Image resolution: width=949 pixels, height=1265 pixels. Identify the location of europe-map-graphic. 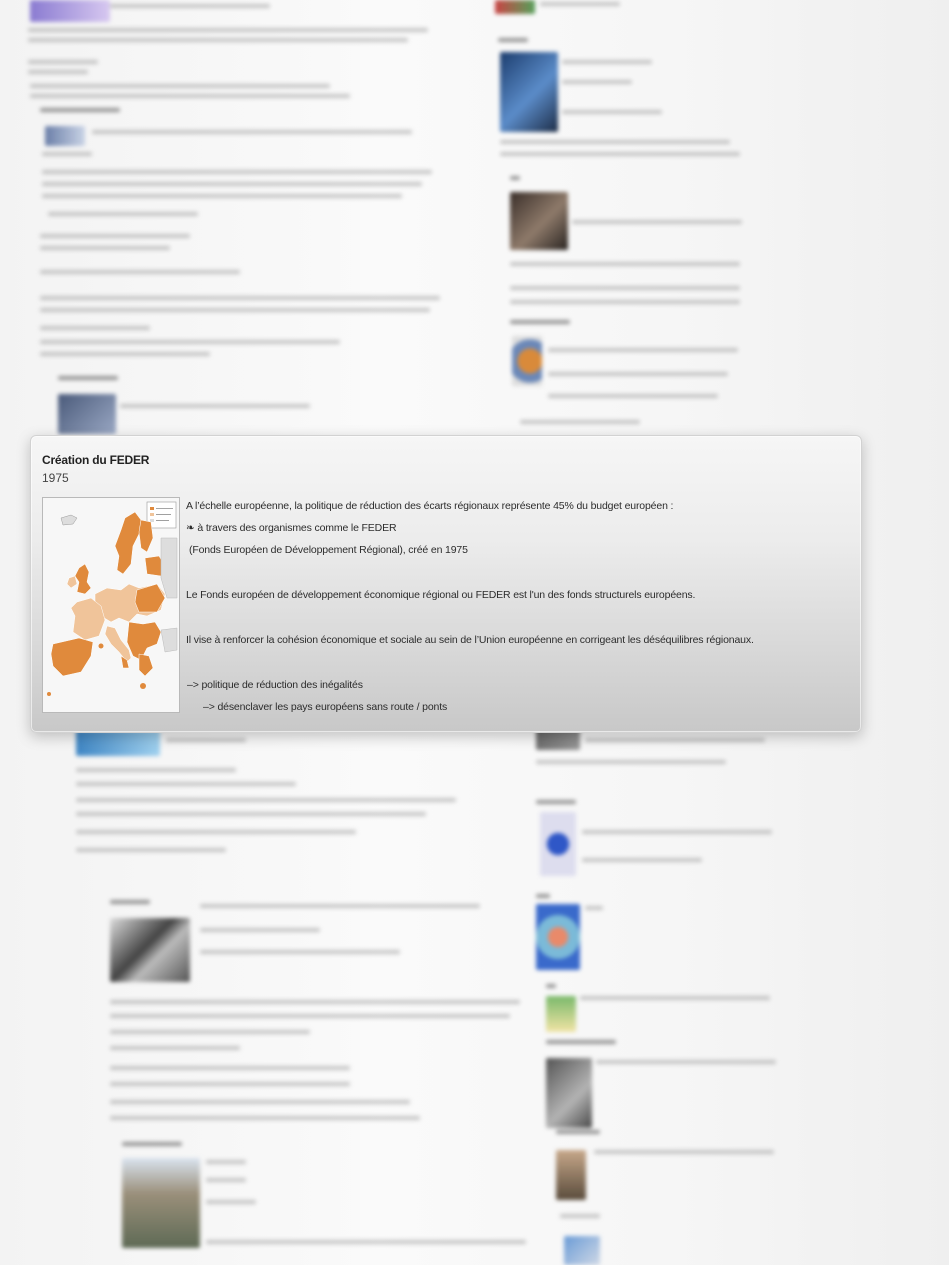
(111, 605).